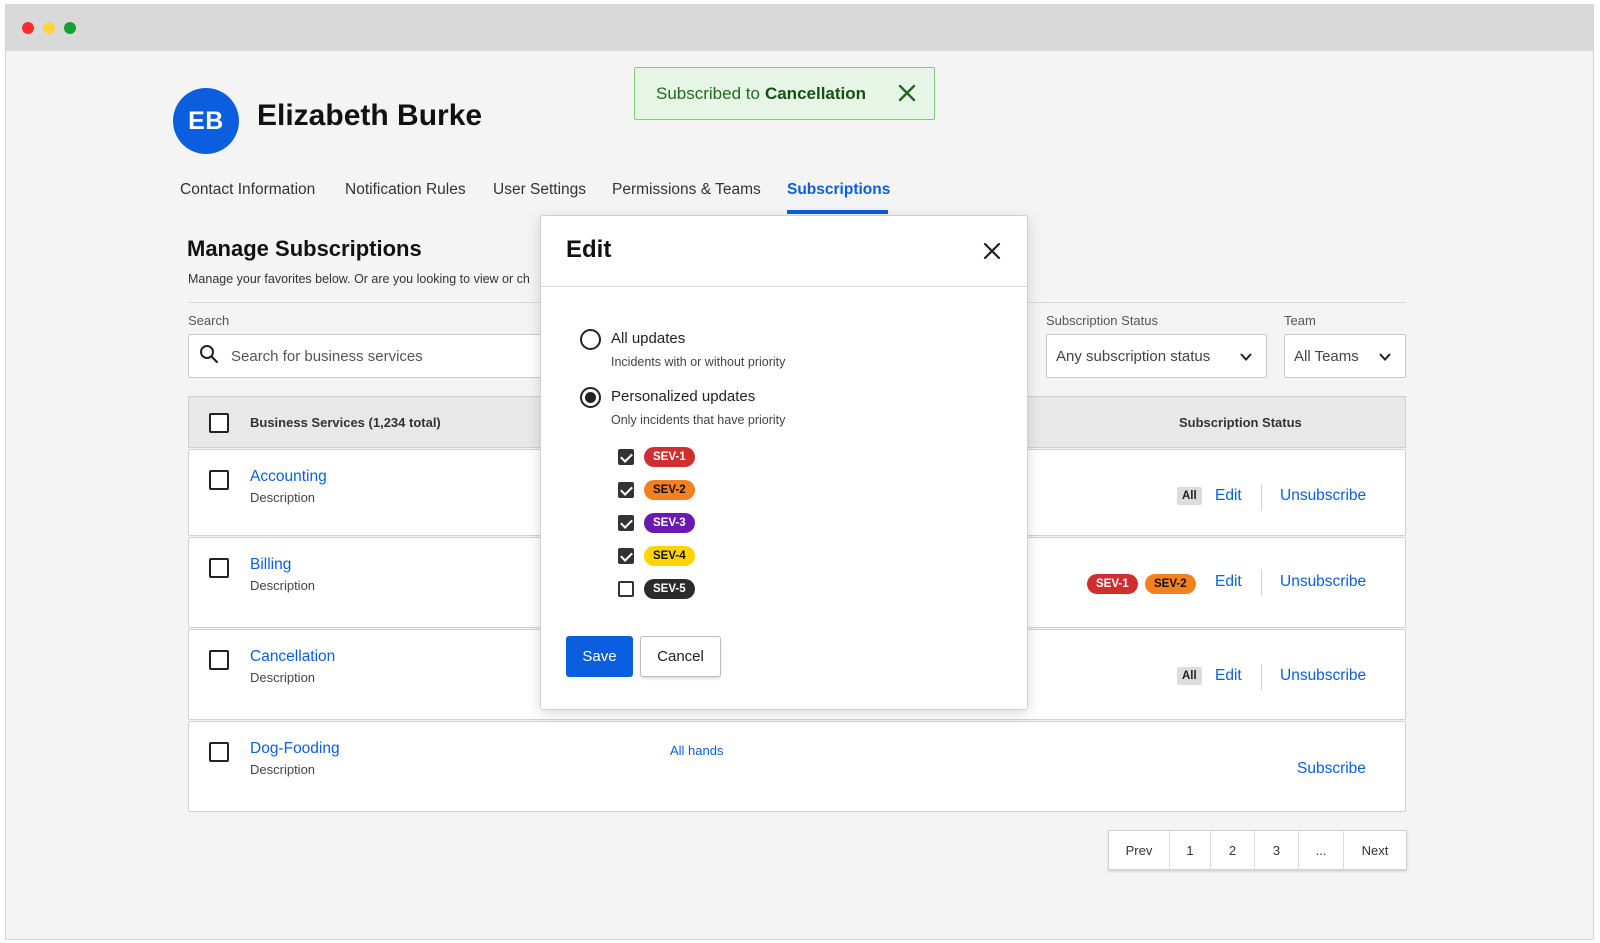 This screenshot has width=1600, height=943. What do you see at coordinates (345, 422) in the screenshot?
I see `column-header-services: Business Services (1,234 total)` at bounding box center [345, 422].